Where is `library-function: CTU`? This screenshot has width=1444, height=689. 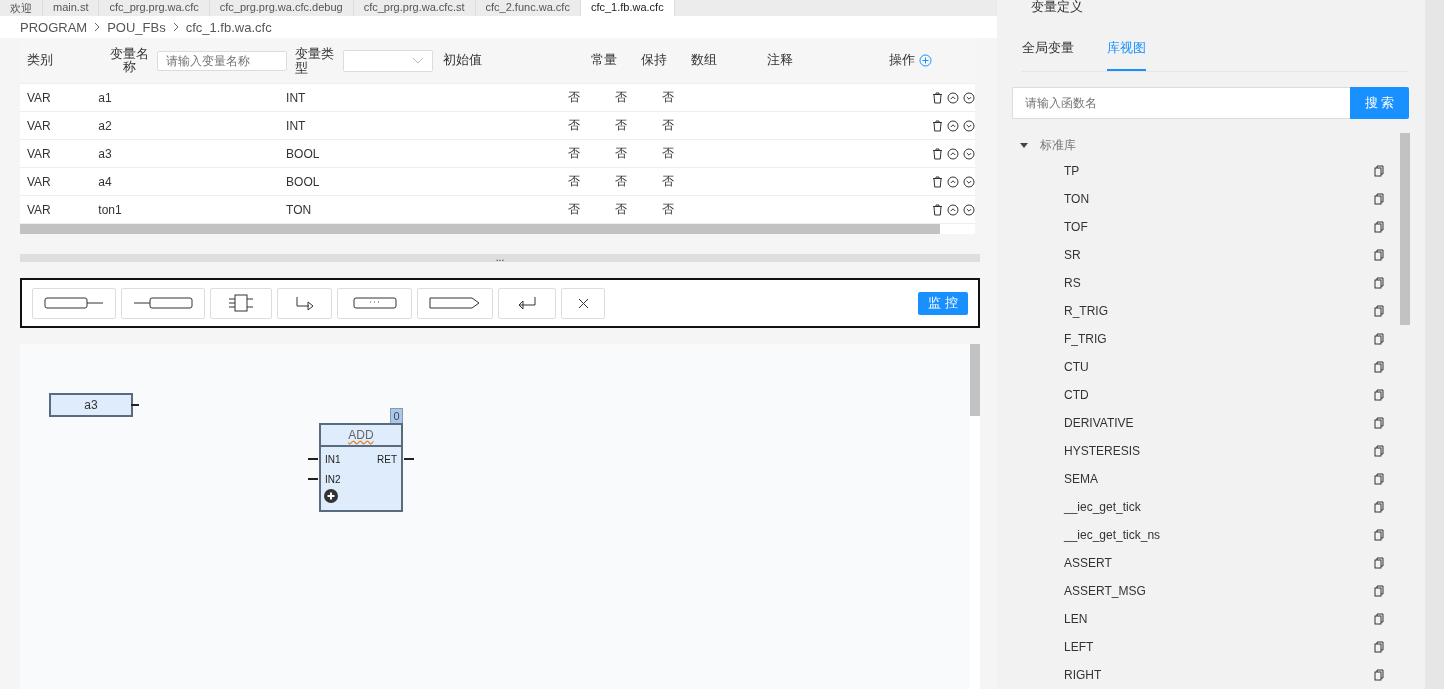
library-function: CTU is located at coordinates (1219, 367).